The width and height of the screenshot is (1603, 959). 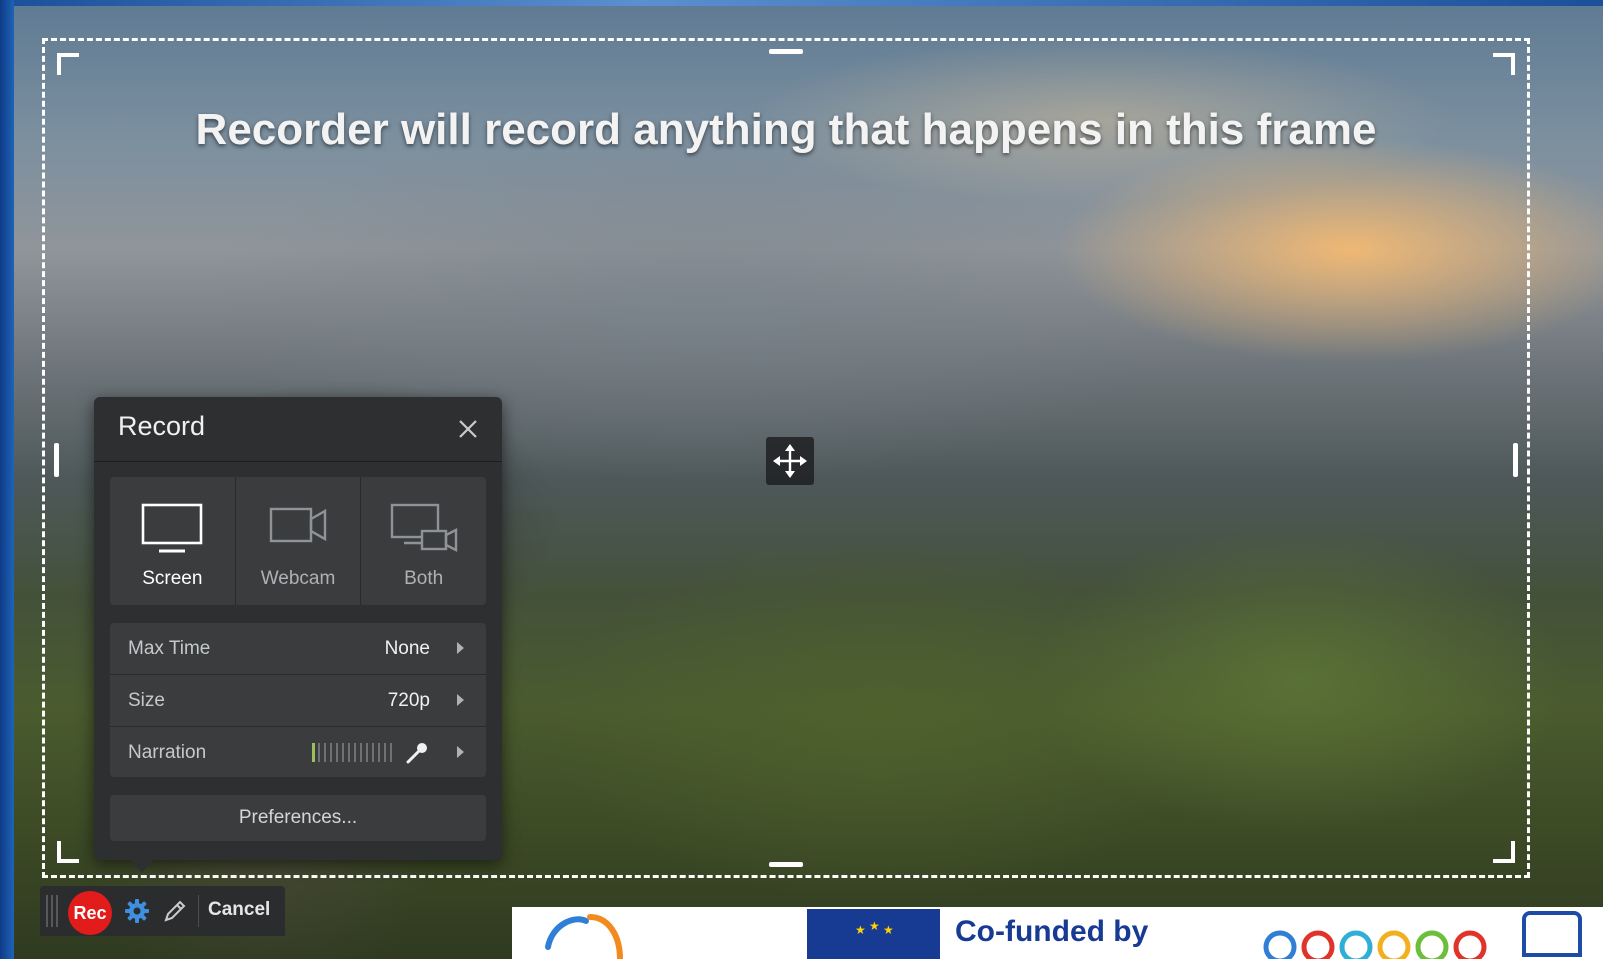 I want to click on desktop-left-edge, so click(x=7, y=479).